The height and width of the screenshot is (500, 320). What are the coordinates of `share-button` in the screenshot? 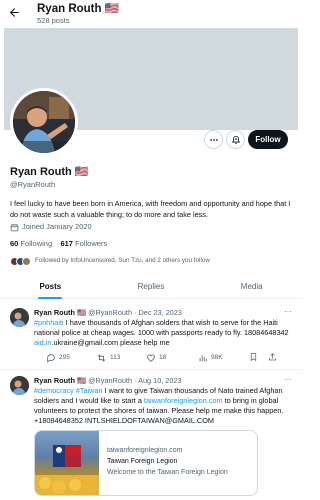 It's located at (272, 357).